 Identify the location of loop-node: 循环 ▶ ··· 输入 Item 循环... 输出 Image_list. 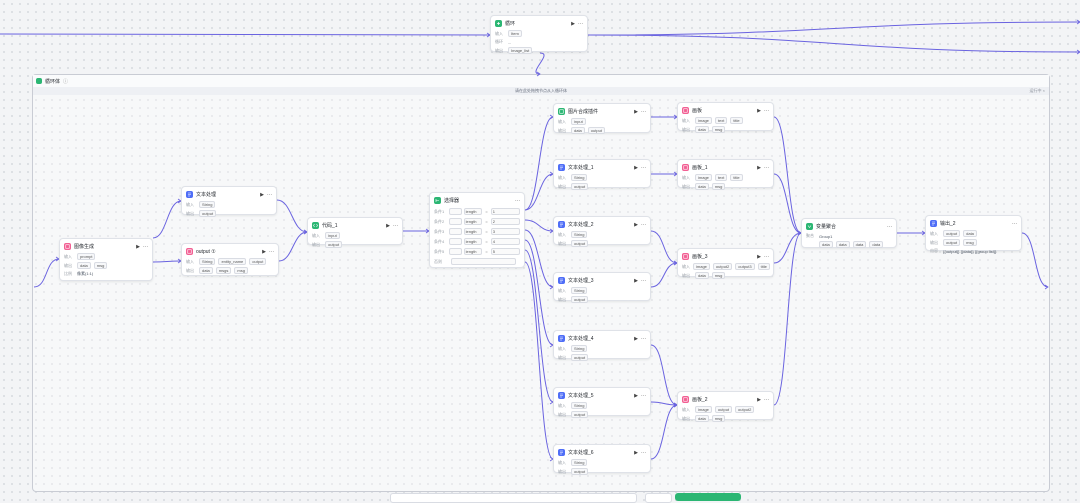
(539, 34).